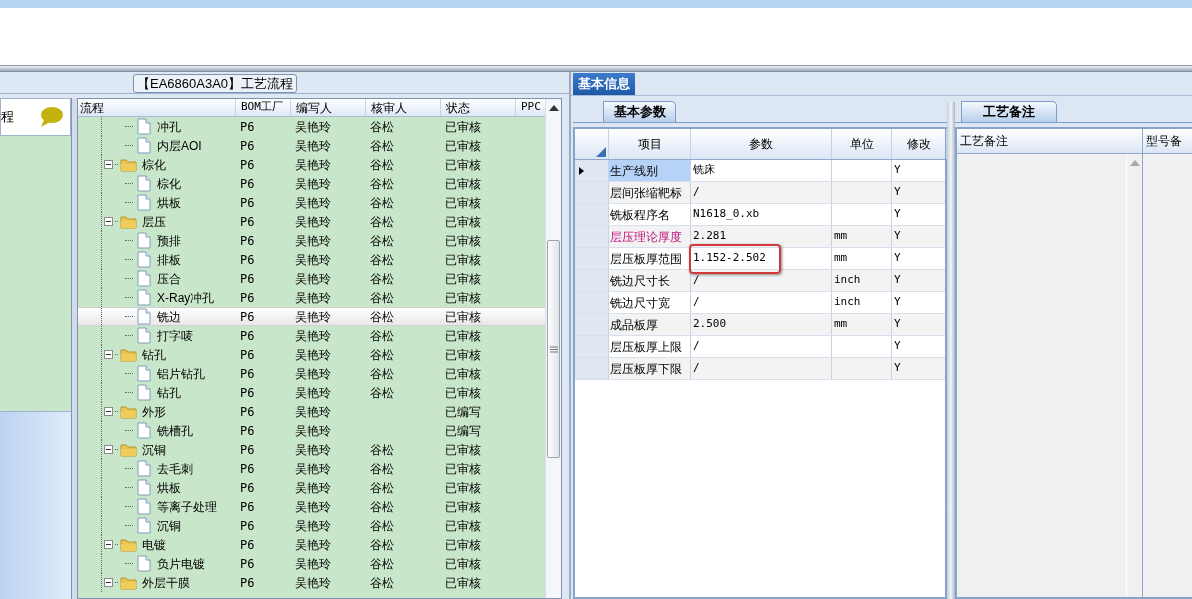 This screenshot has width=1192, height=599. Describe the element at coordinates (592, 170) in the screenshot. I see `row-header` at that location.